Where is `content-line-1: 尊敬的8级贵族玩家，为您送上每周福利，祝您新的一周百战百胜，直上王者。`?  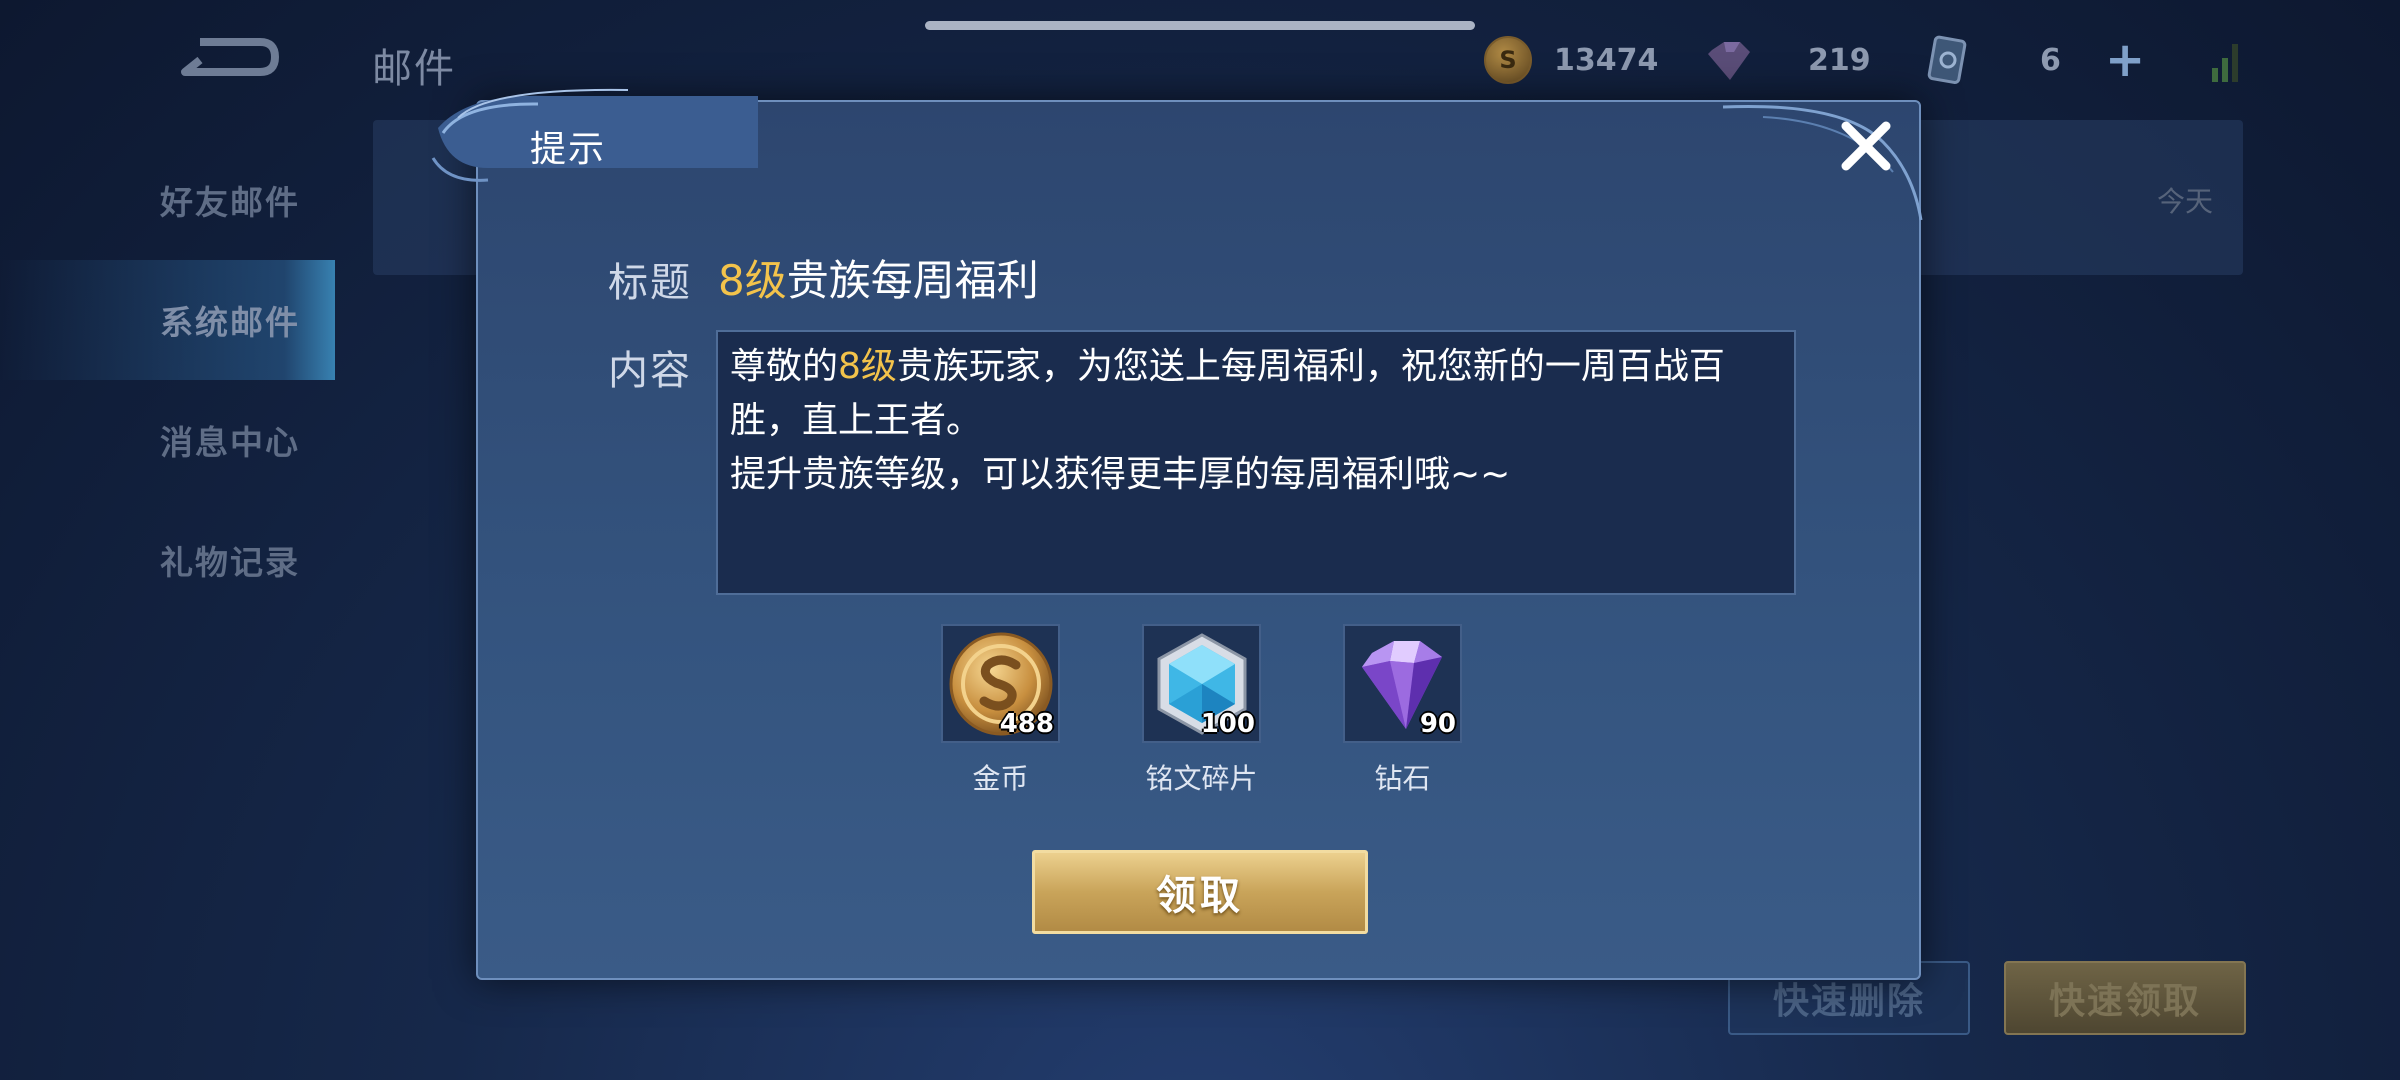
content-line-1: 尊敬的8级贵族玩家，为您送上每周福利，祝您新的一周百战百胜，直上王者。 is located at coordinates (1256, 394).